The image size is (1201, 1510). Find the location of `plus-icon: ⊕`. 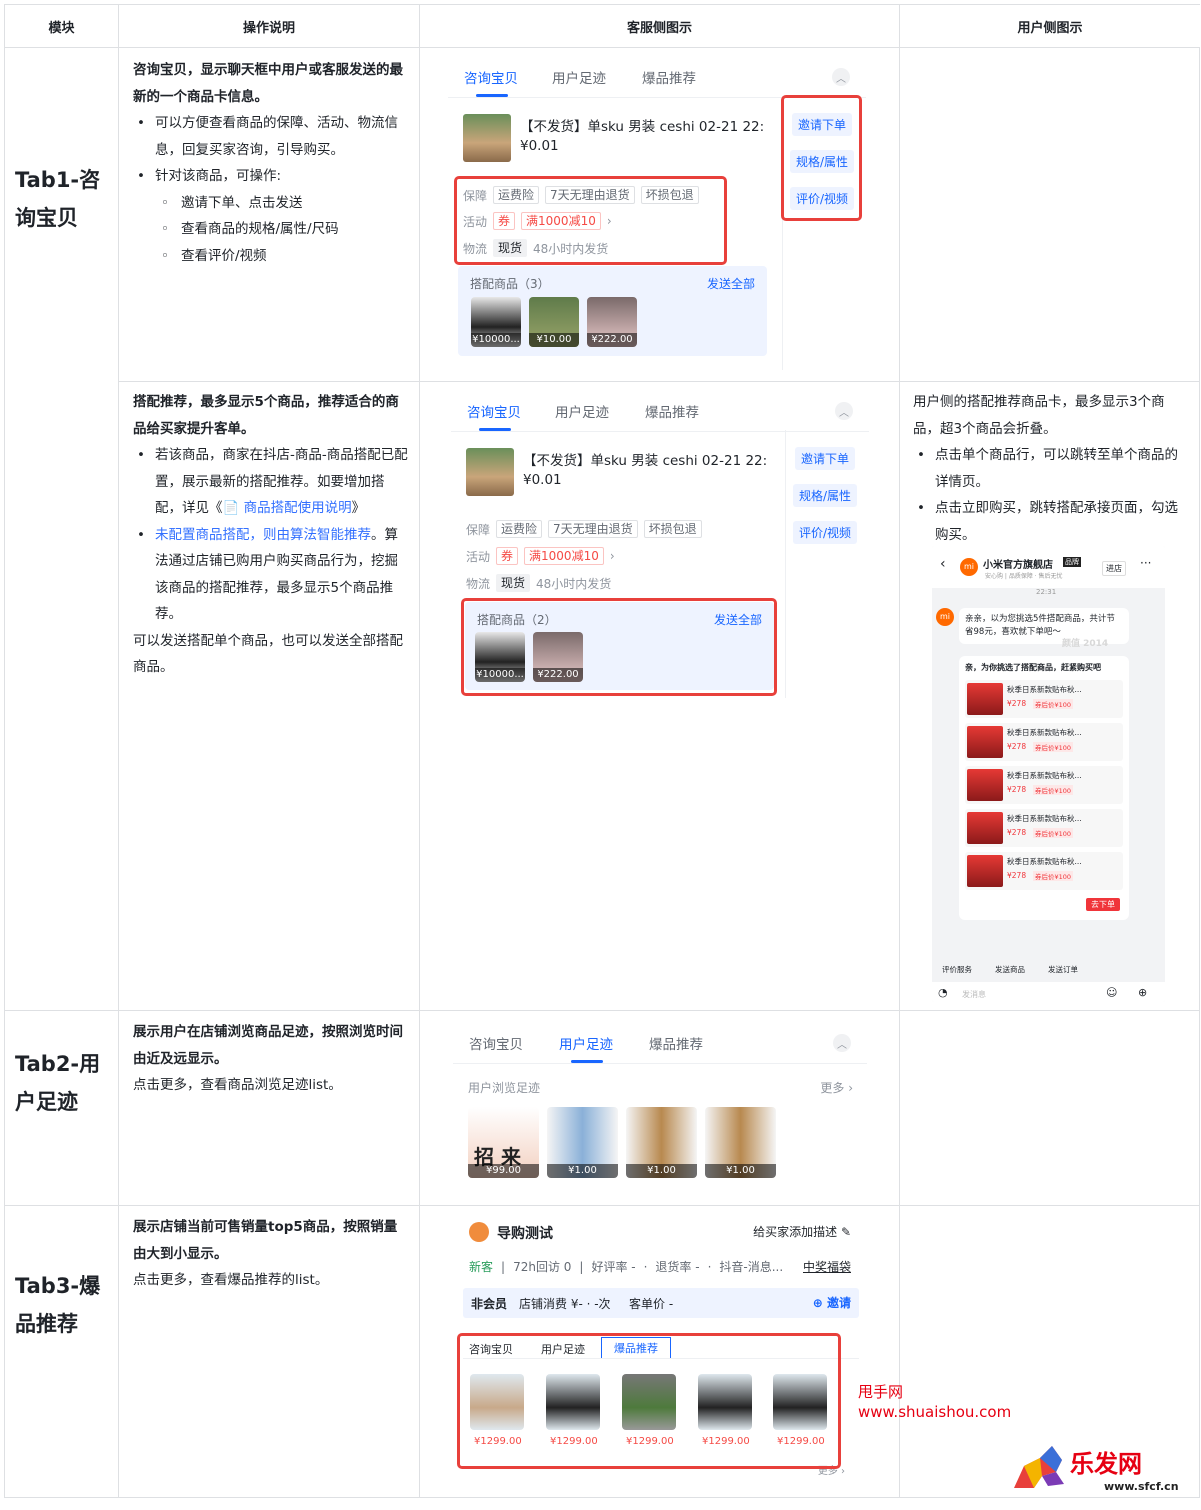

plus-icon: ⊕ is located at coordinates (1142, 992).